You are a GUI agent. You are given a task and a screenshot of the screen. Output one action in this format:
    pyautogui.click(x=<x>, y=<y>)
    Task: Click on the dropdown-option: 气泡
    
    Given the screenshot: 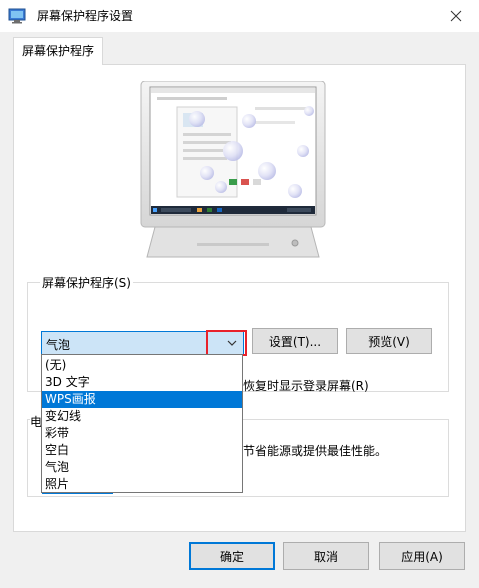 What is the action you would take?
    pyautogui.click(x=142, y=467)
    